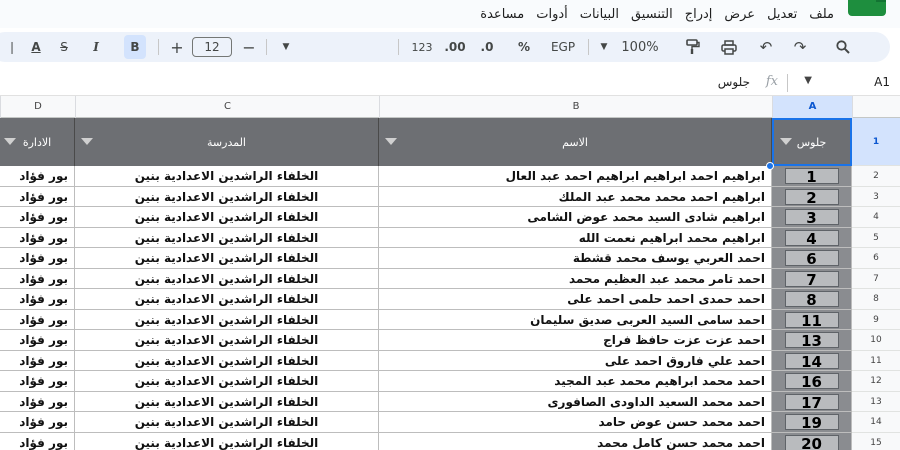 The width and height of the screenshot is (900, 450). What do you see at coordinates (563, 47) in the screenshot?
I see `currency-button: EGP` at bounding box center [563, 47].